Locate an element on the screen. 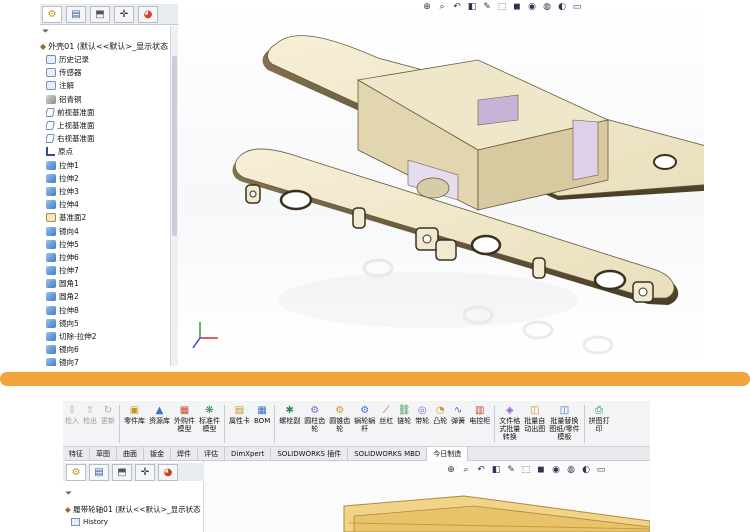  update-icon: ↻ is located at coordinates (108, 410).